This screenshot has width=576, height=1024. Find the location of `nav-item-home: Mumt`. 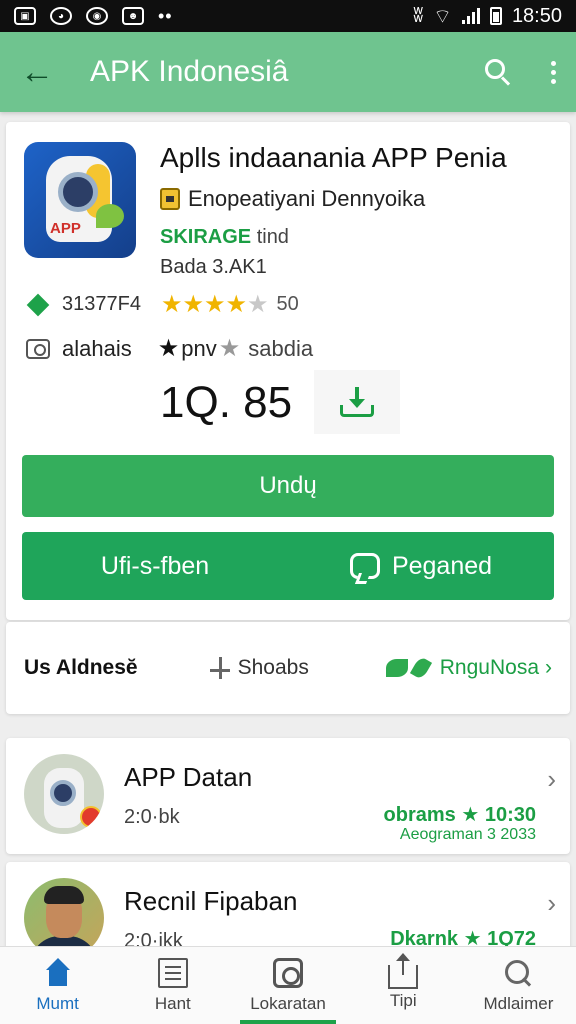

nav-item-home: Mumt is located at coordinates (57, 985).